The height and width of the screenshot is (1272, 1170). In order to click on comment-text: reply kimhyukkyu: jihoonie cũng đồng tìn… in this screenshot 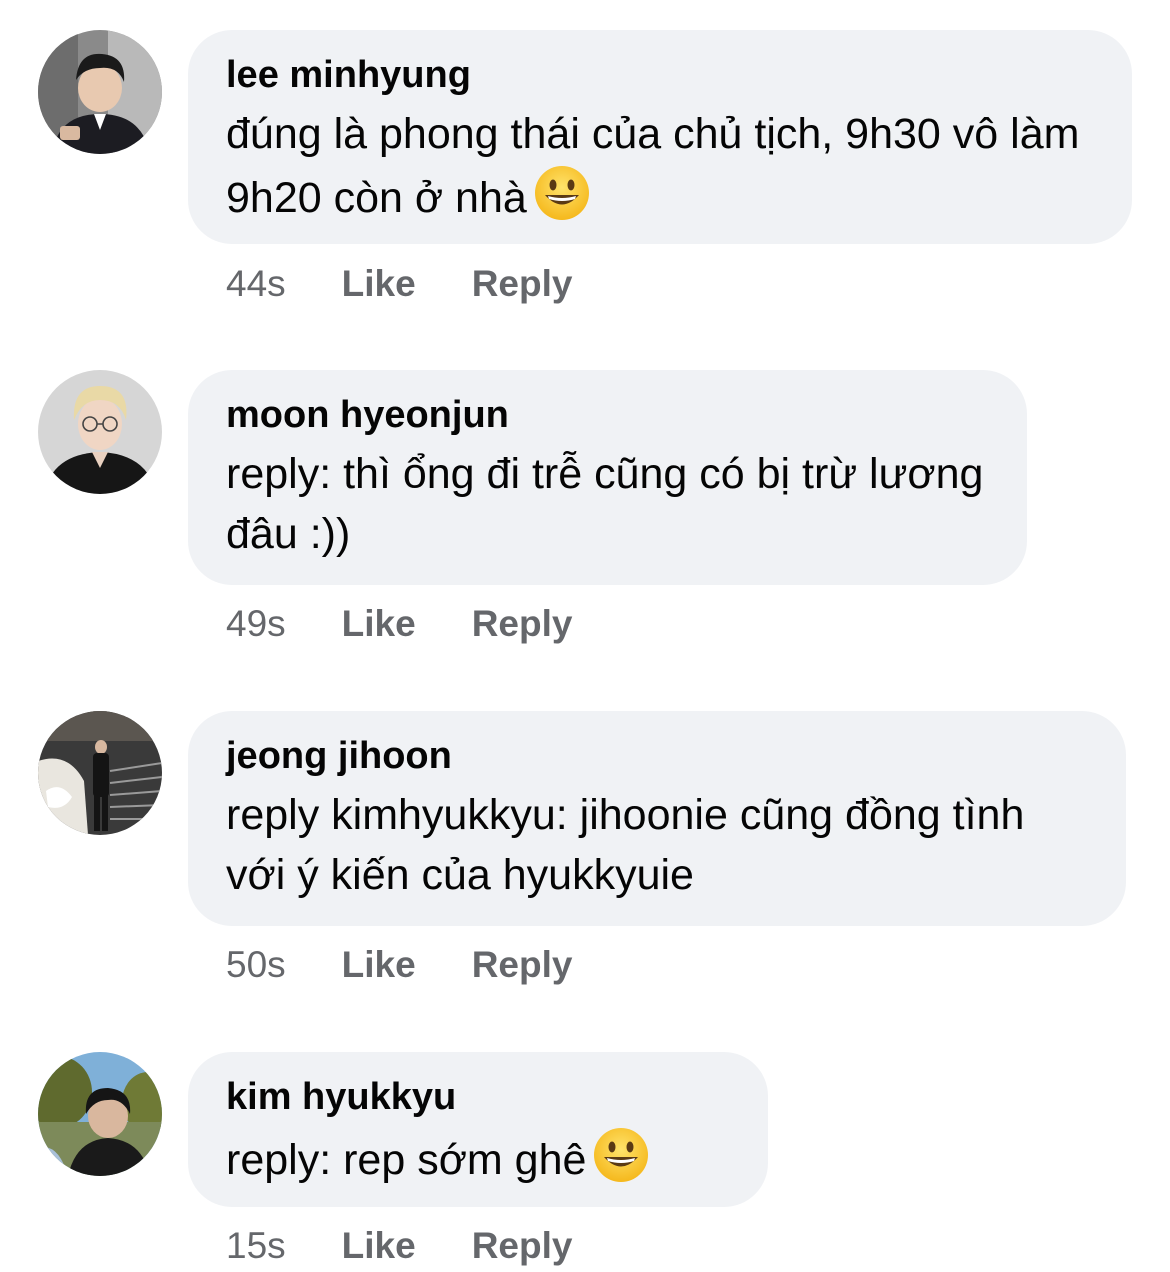, I will do `click(625, 845)`.